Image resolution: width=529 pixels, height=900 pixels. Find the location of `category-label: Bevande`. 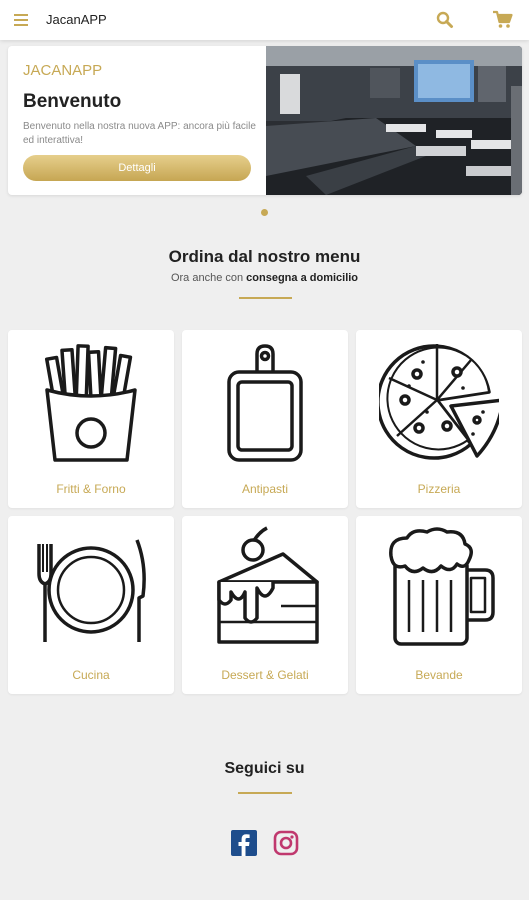

category-label: Bevande is located at coordinates (439, 675).